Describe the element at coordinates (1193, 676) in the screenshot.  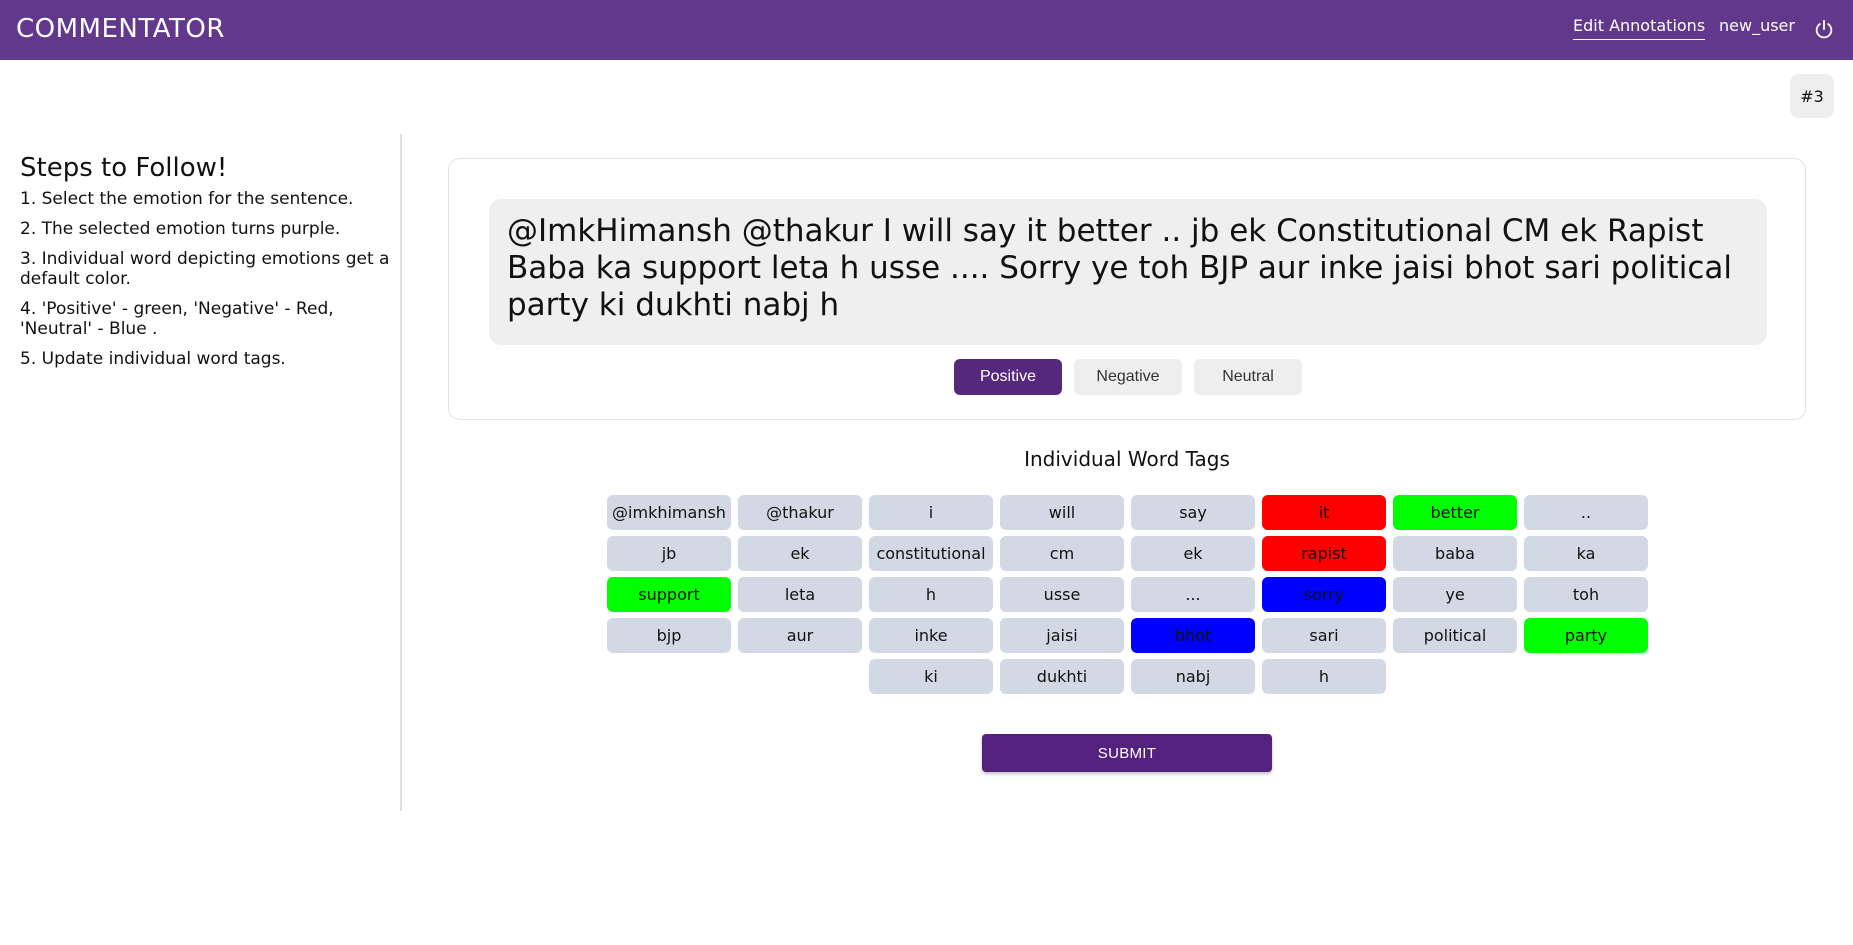
I see `word-tag: nabj` at that location.